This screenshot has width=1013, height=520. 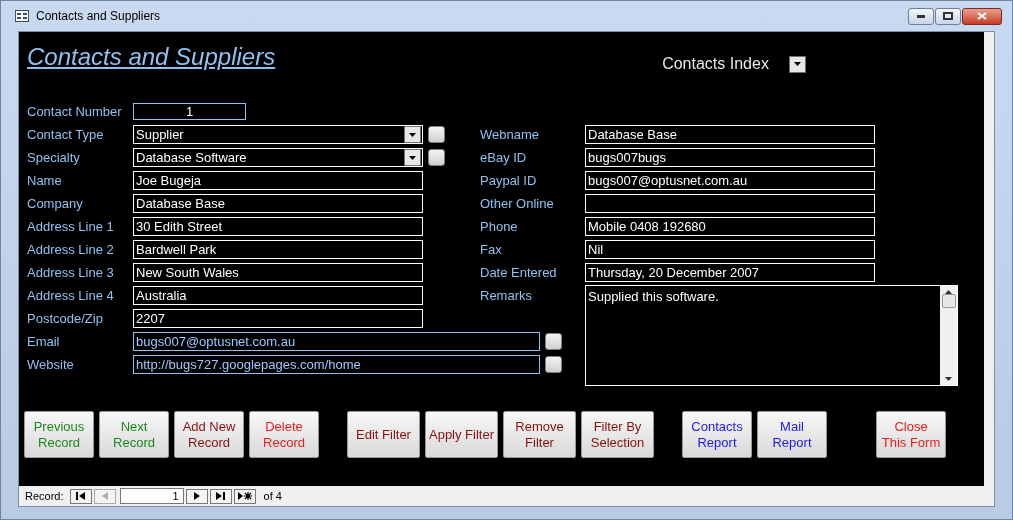 What do you see at coordinates (134, 434) in the screenshot?
I see `form-button: Next Record` at bounding box center [134, 434].